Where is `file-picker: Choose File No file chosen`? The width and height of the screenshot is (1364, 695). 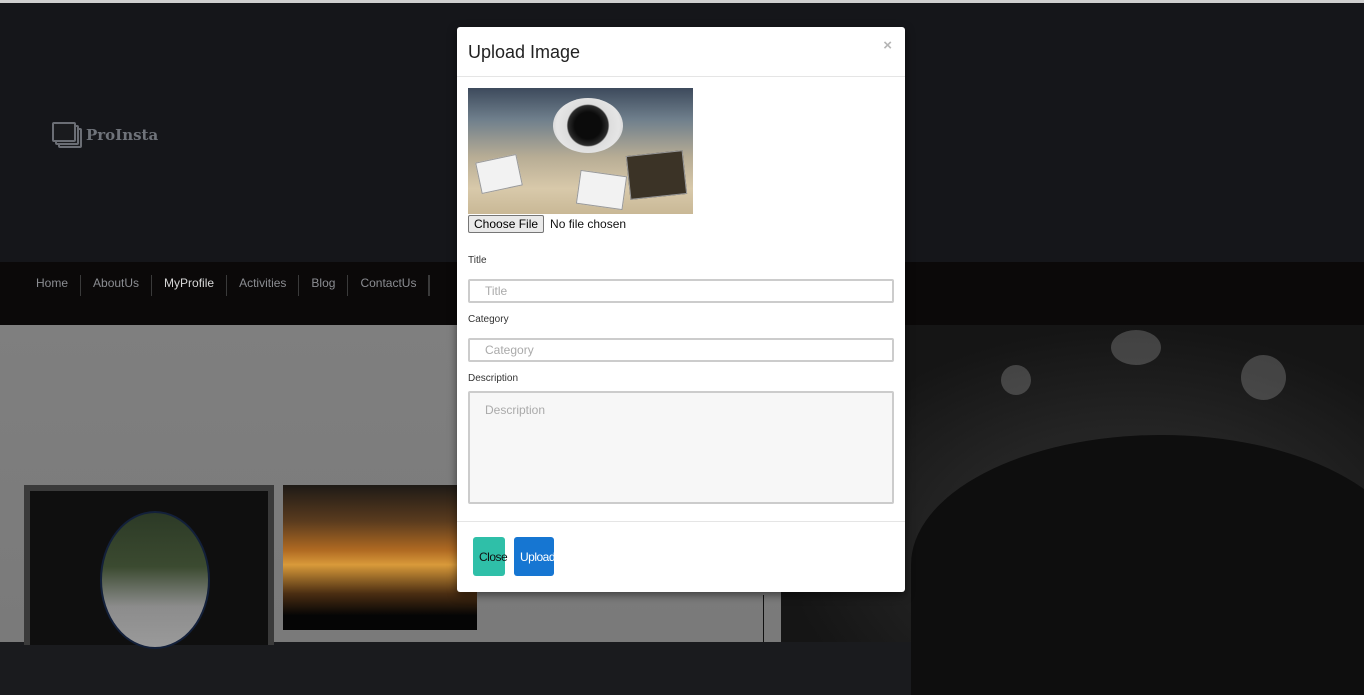 file-picker: Choose File No file chosen is located at coordinates (547, 224).